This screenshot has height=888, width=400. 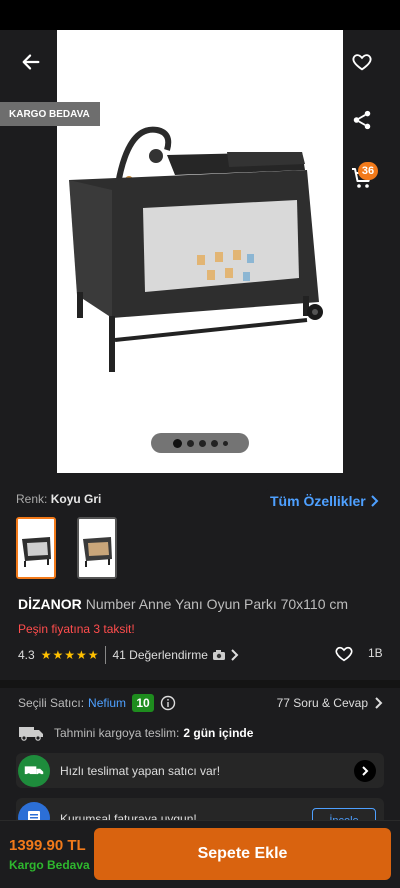 What do you see at coordinates (32, 499) in the screenshot?
I see `color-label-text: Renk:` at bounding box center [32, 499].